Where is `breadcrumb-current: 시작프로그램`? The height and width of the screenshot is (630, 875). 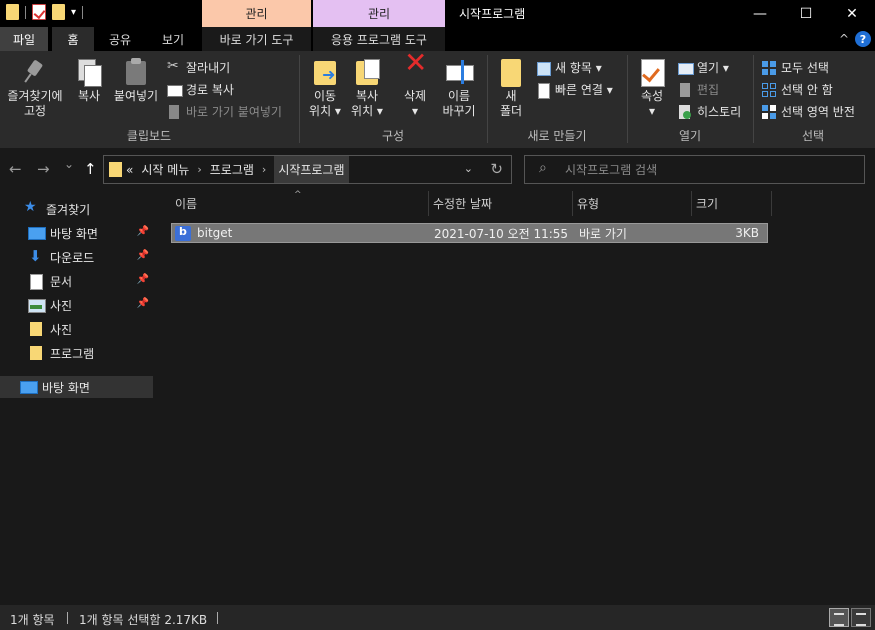
breadcrumb-current: 시작프로그램 is located at coordinates (311, 169).